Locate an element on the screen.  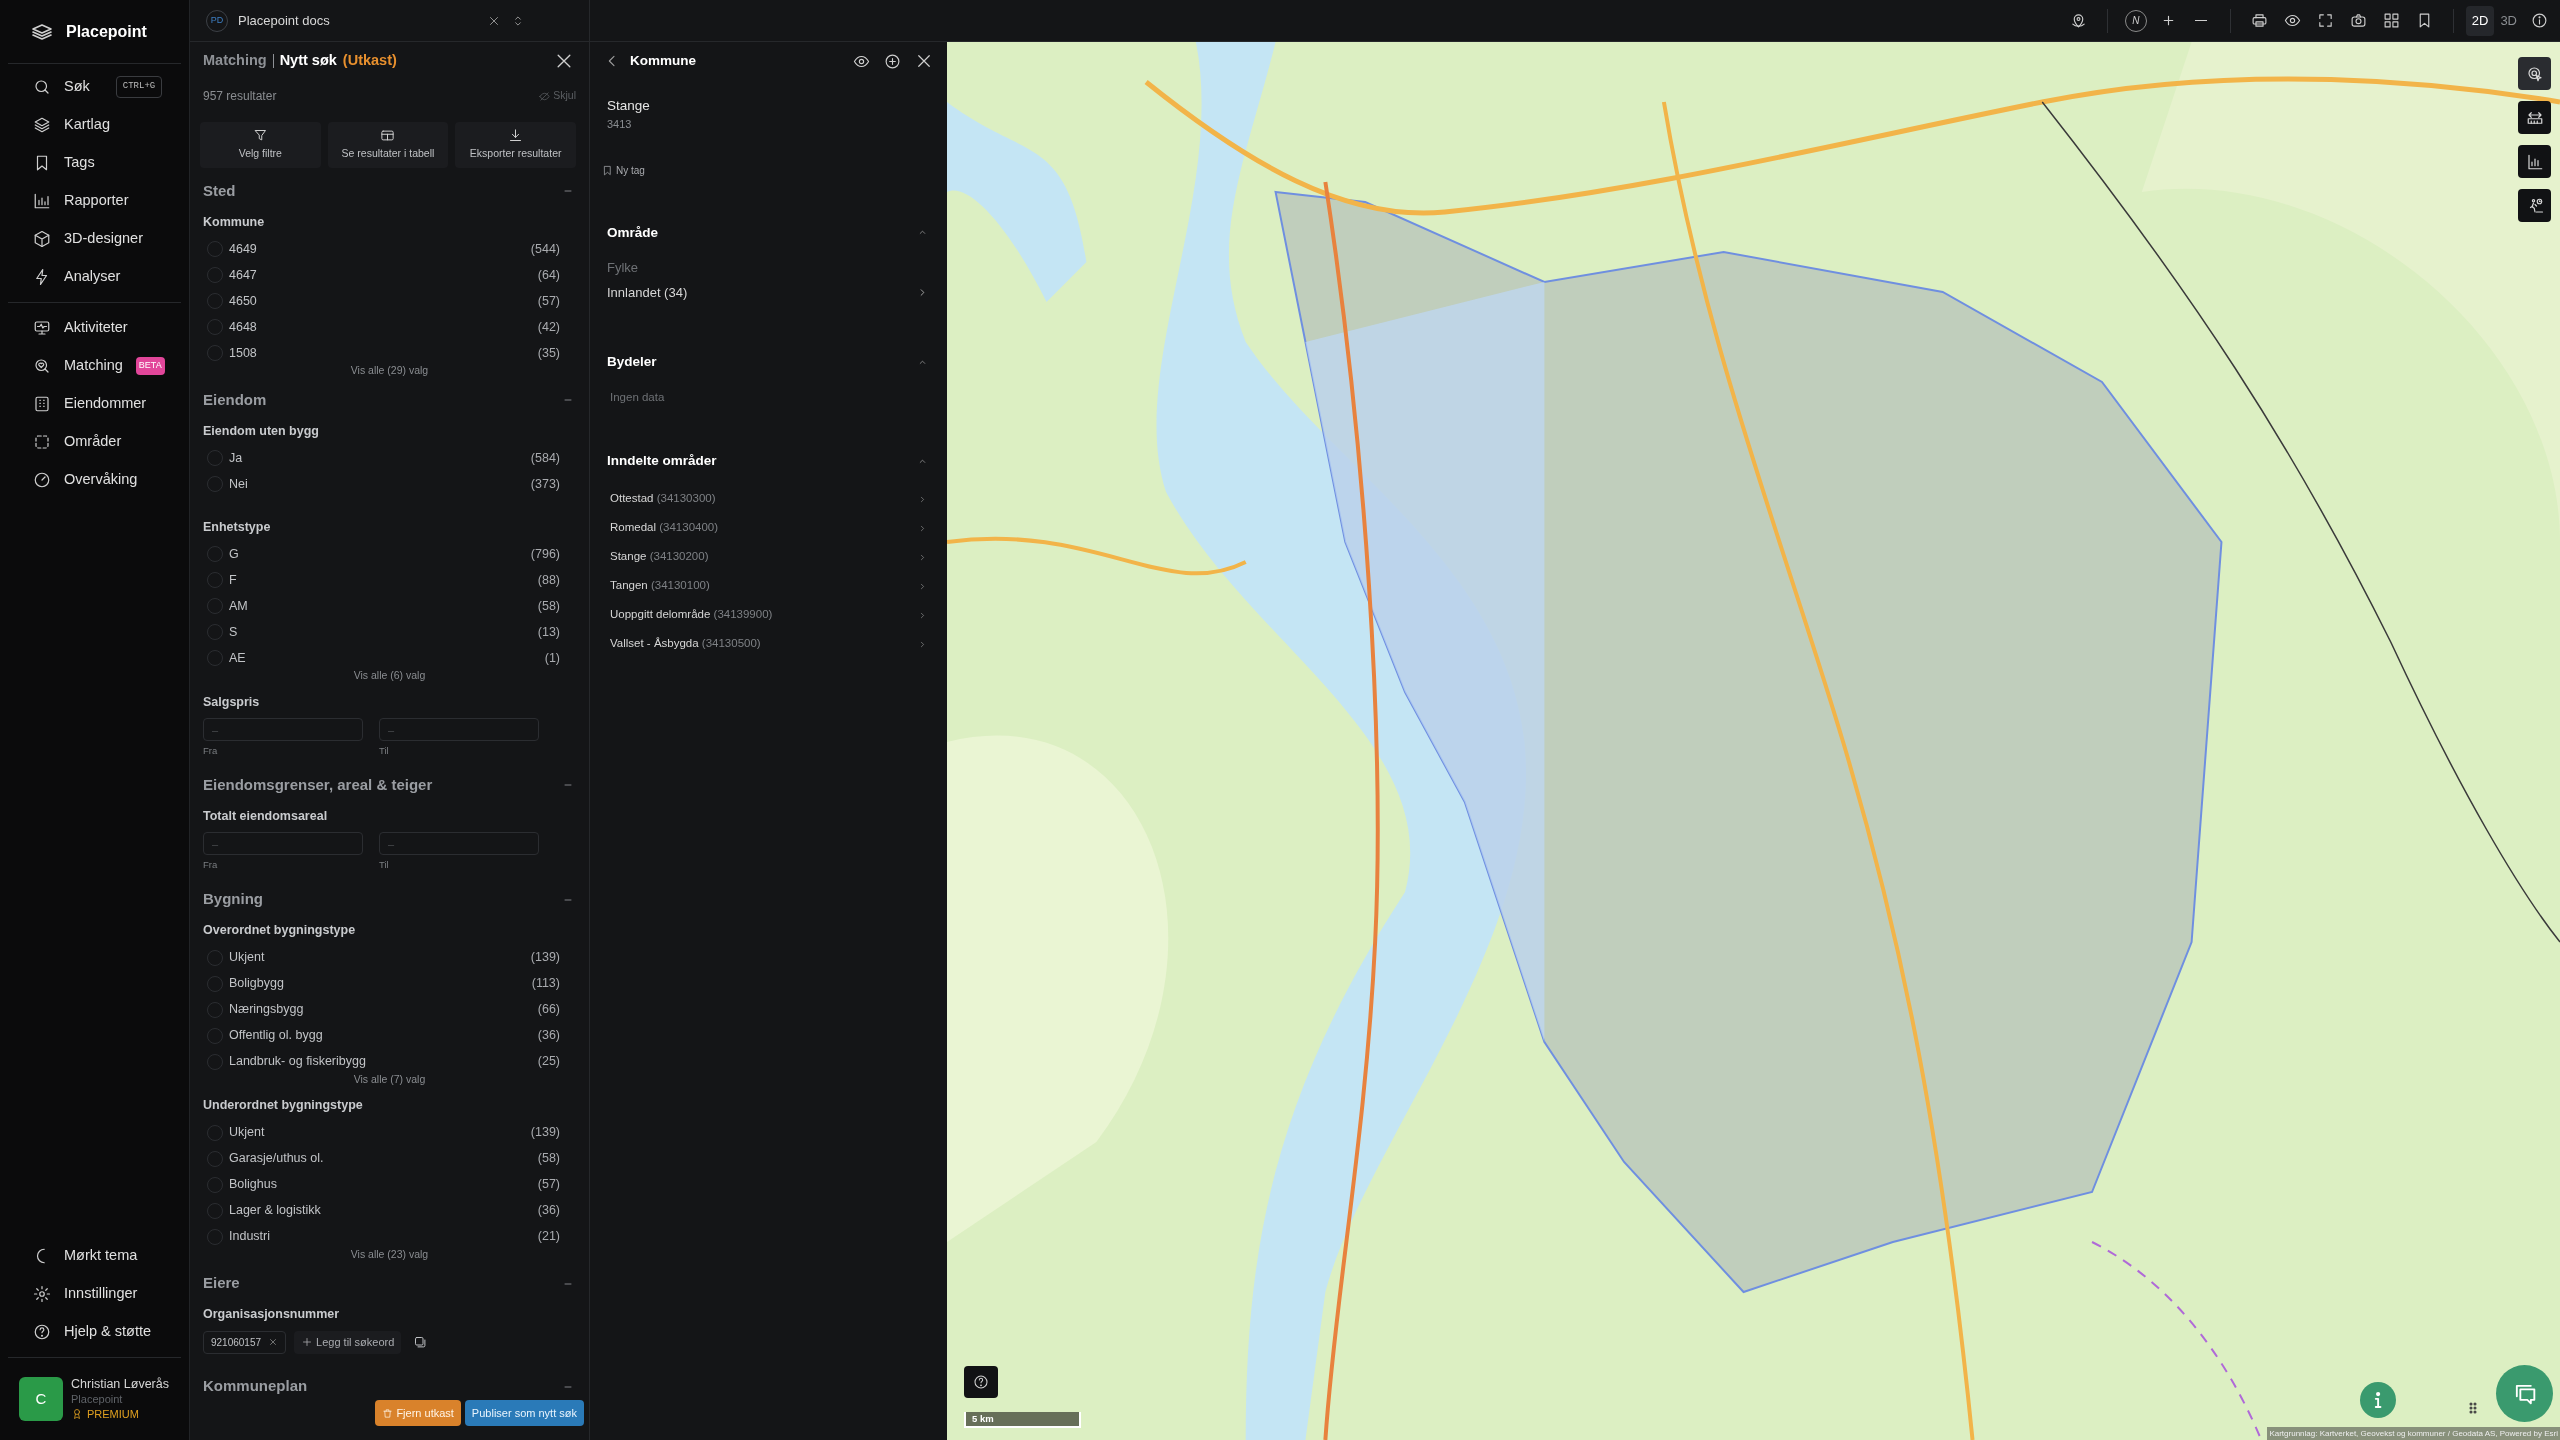
help-button is located at coordinates (981, 1382).